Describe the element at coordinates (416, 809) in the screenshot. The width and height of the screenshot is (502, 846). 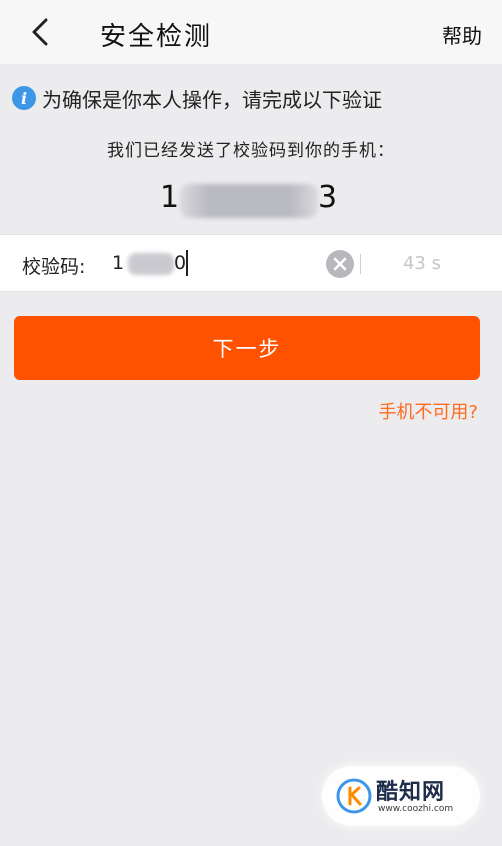
I see `watermark-url: www.coozhi.com` at that location.